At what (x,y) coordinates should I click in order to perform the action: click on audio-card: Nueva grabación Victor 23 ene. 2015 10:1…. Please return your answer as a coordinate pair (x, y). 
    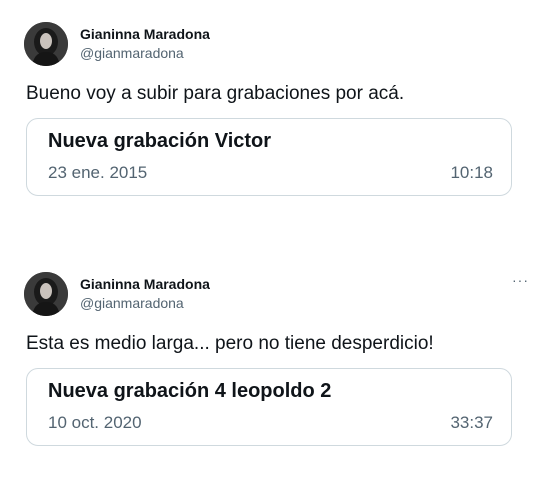
    Looking at the image, I should click on (269, 157).